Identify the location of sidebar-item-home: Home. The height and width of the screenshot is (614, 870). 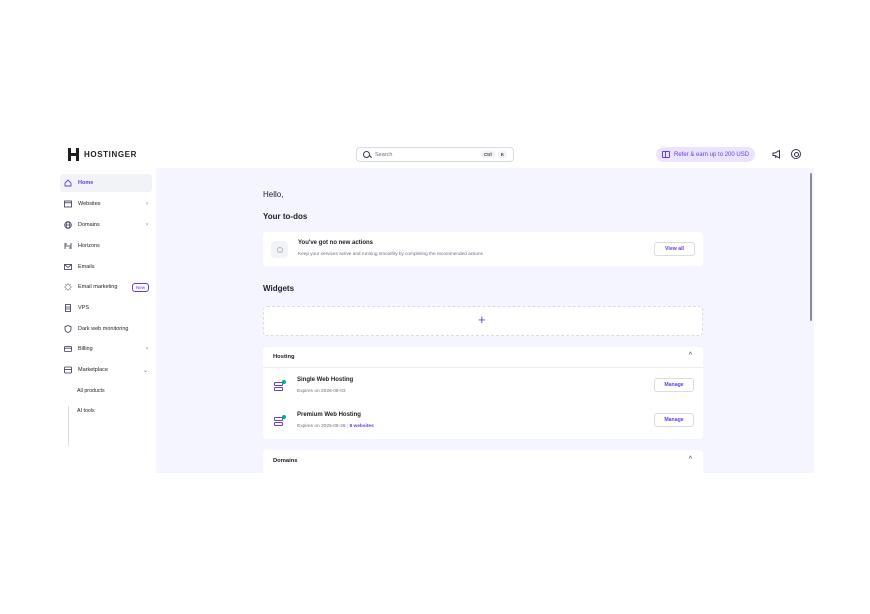
(106, 183).